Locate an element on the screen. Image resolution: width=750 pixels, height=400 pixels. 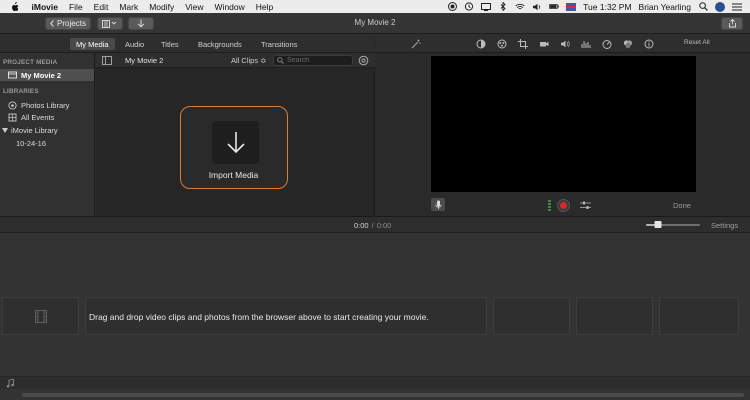
import-media-button: Import Media is located at coordinates (234, 147).